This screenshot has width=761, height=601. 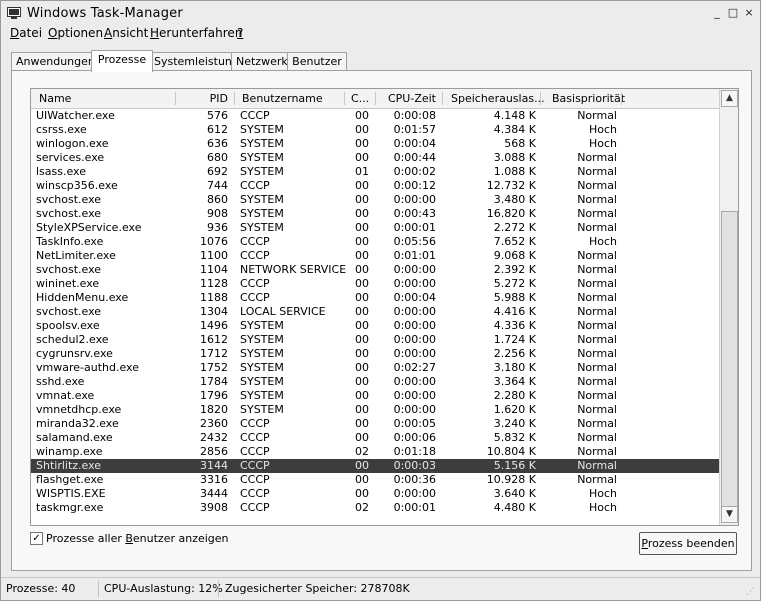 I want to click on process-name: schedul2.exe, so click(x=72, y=339).